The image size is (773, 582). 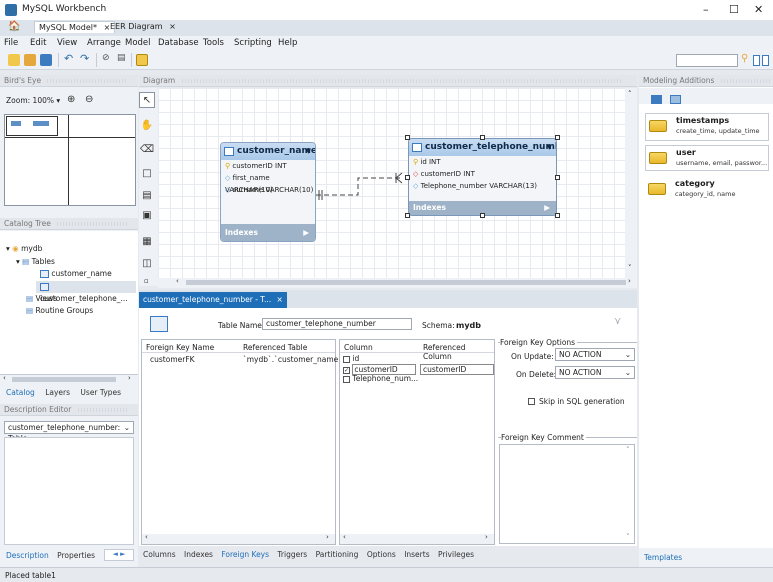 I want to click on menu-help: Help, so click(x=287, y=43).